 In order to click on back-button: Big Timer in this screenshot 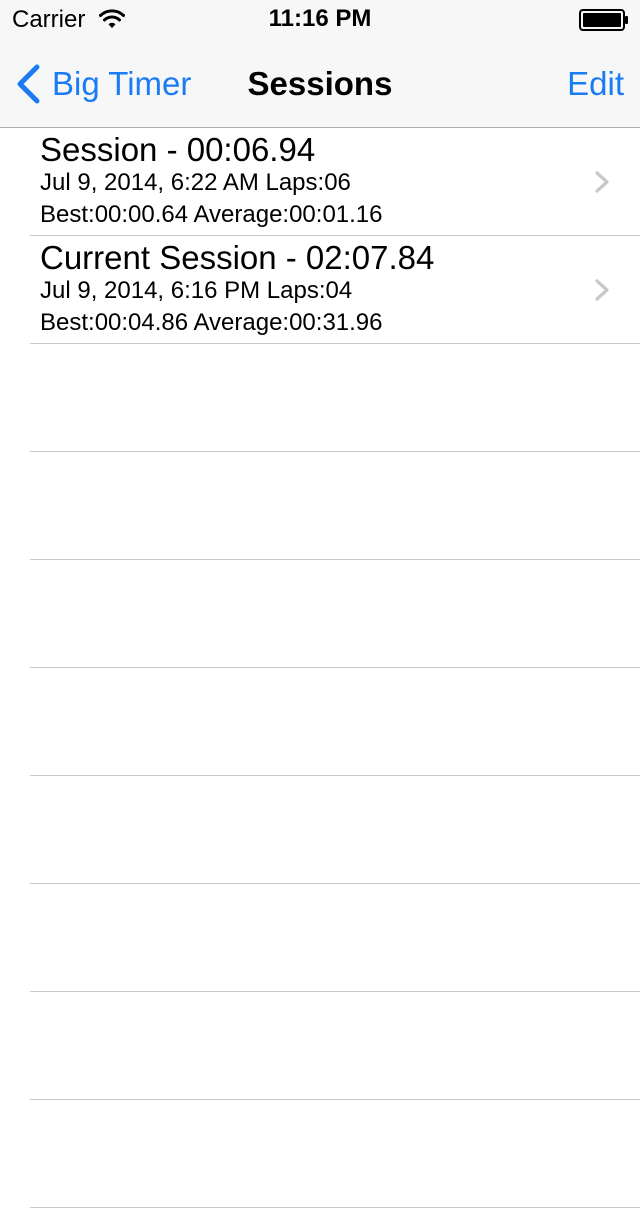, I will do `click(102, 84)`.